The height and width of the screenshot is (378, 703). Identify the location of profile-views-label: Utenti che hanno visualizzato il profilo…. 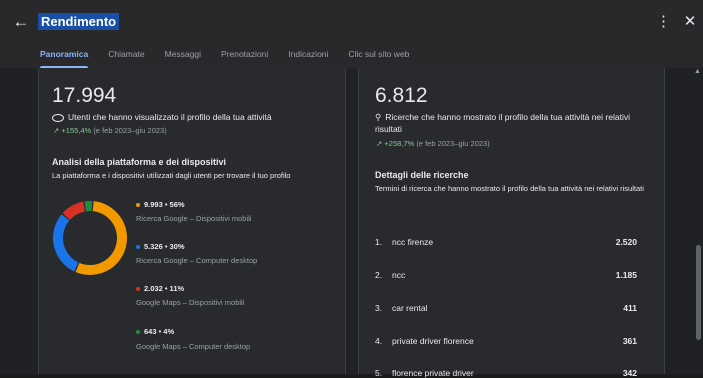
(170, 117).